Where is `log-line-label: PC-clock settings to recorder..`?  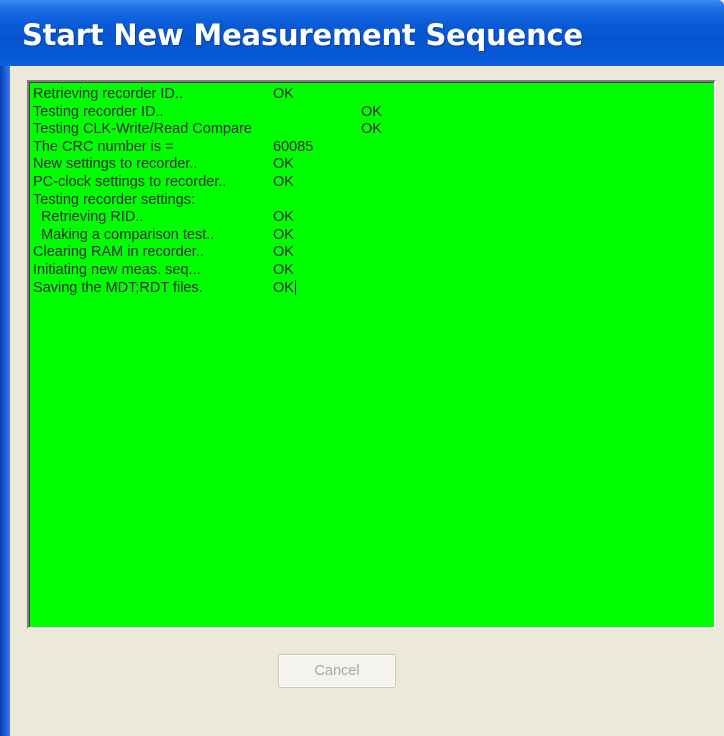 log-line-label: PC-clock settings to recorder.. is located at coordinates (130, 181).